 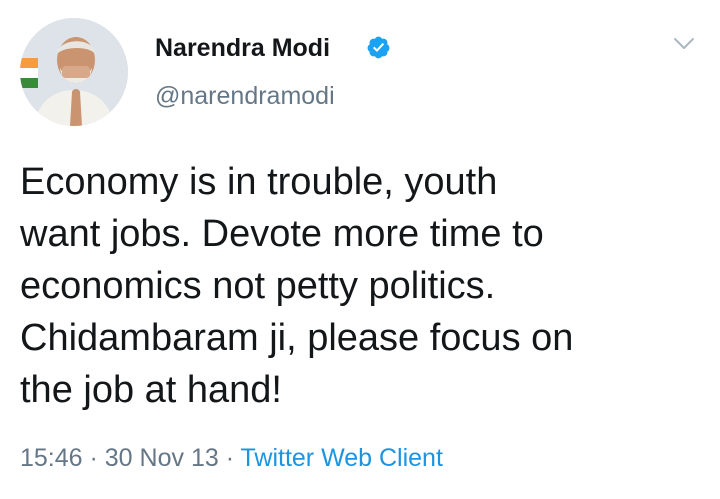 I want to click on tweet-text-line: want jobs. Devote more time to, so click(x=282, y=234).